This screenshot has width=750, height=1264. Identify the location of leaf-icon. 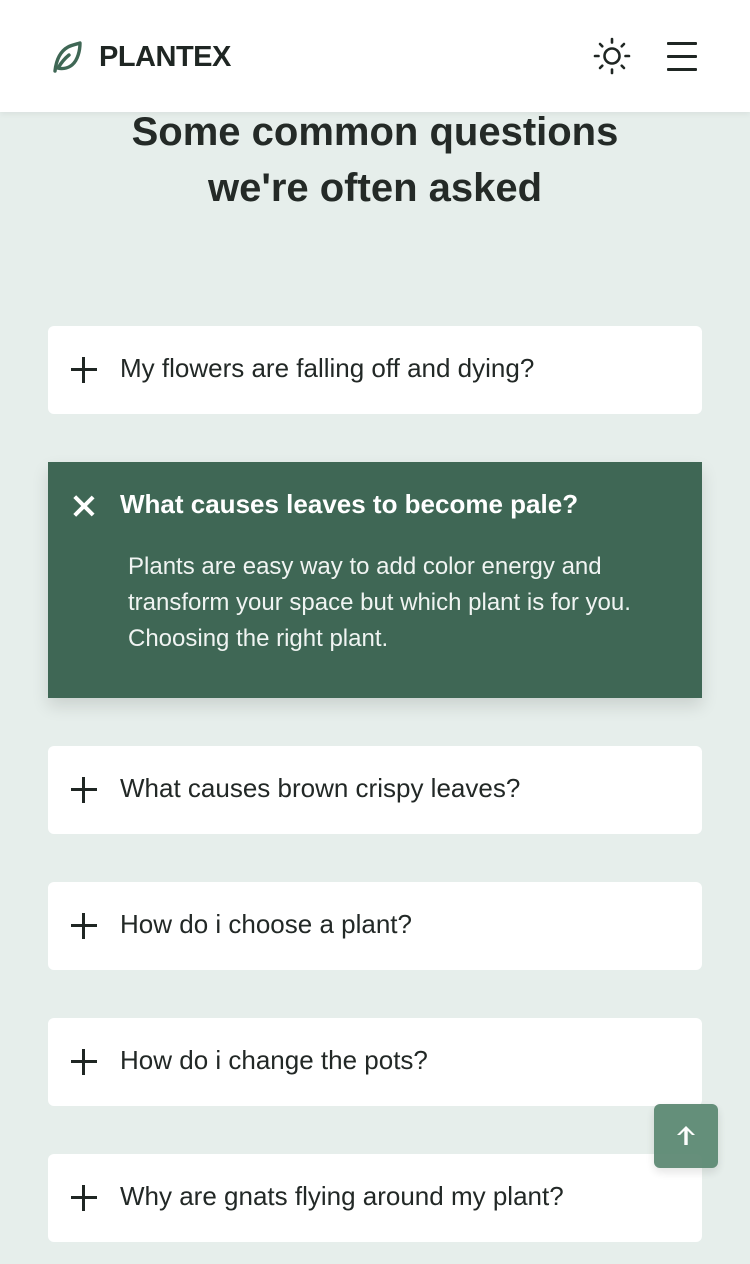
(67, 57).